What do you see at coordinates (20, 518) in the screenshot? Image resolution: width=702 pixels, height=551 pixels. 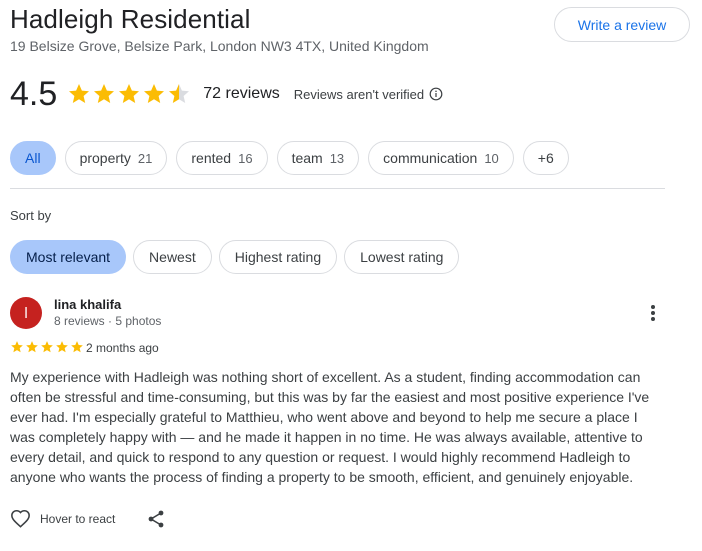 I see `heart-outline-icon` at bounding box center [20, 518].